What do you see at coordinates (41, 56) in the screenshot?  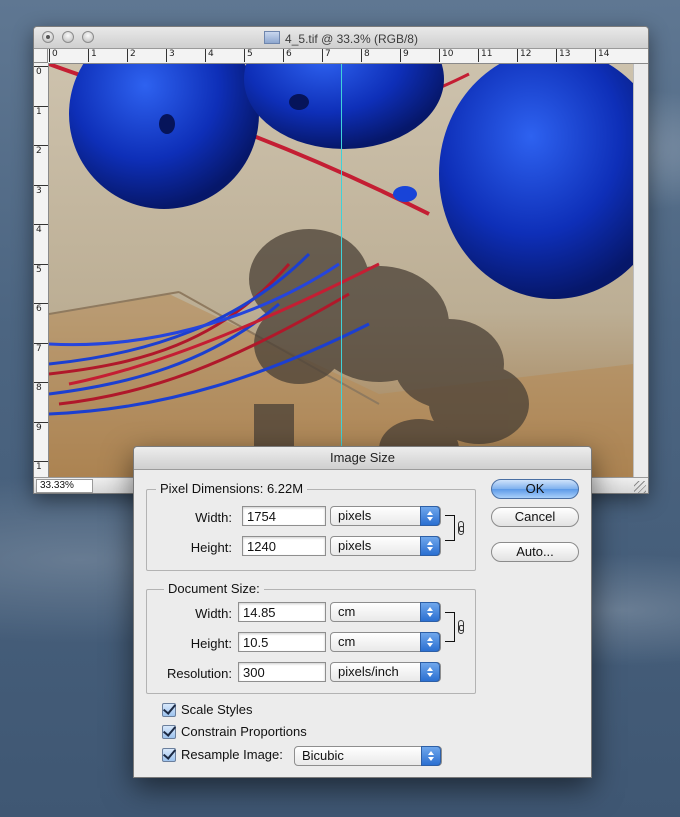 I see `ruler-origin` at bounding box center [41, 56].